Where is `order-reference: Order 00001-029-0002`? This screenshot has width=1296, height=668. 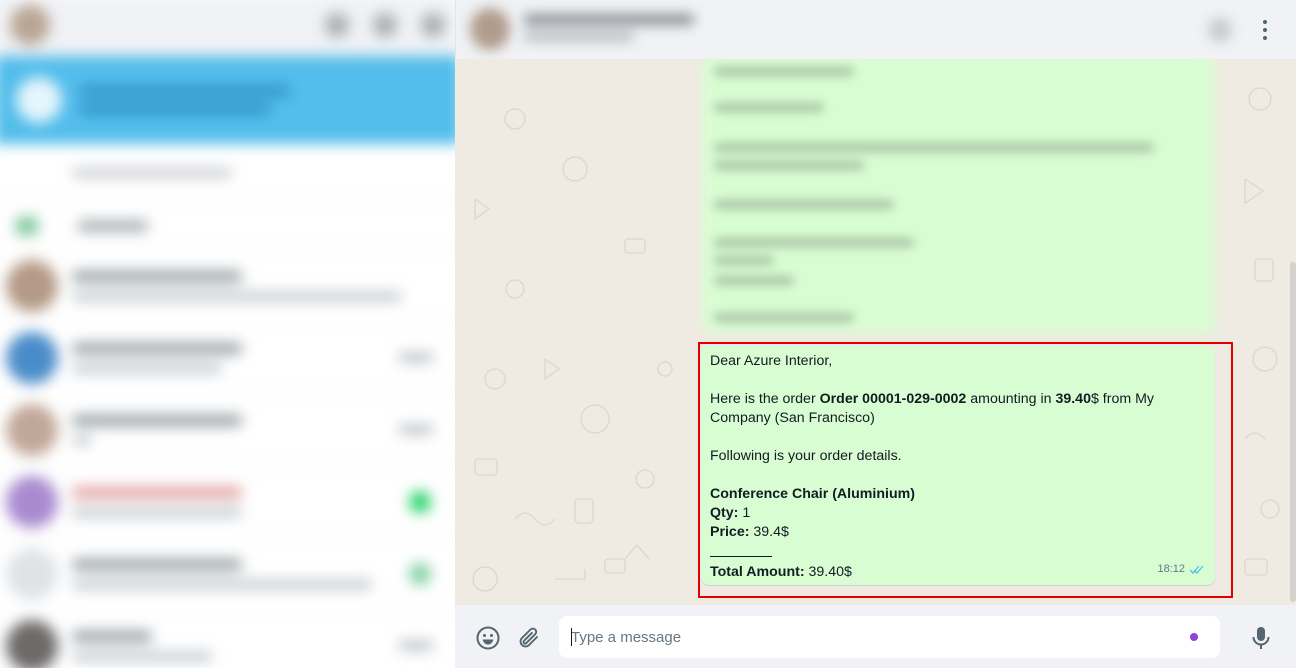
order-reference: Order 00001-029-0002 is located at coordinates (893, 399).